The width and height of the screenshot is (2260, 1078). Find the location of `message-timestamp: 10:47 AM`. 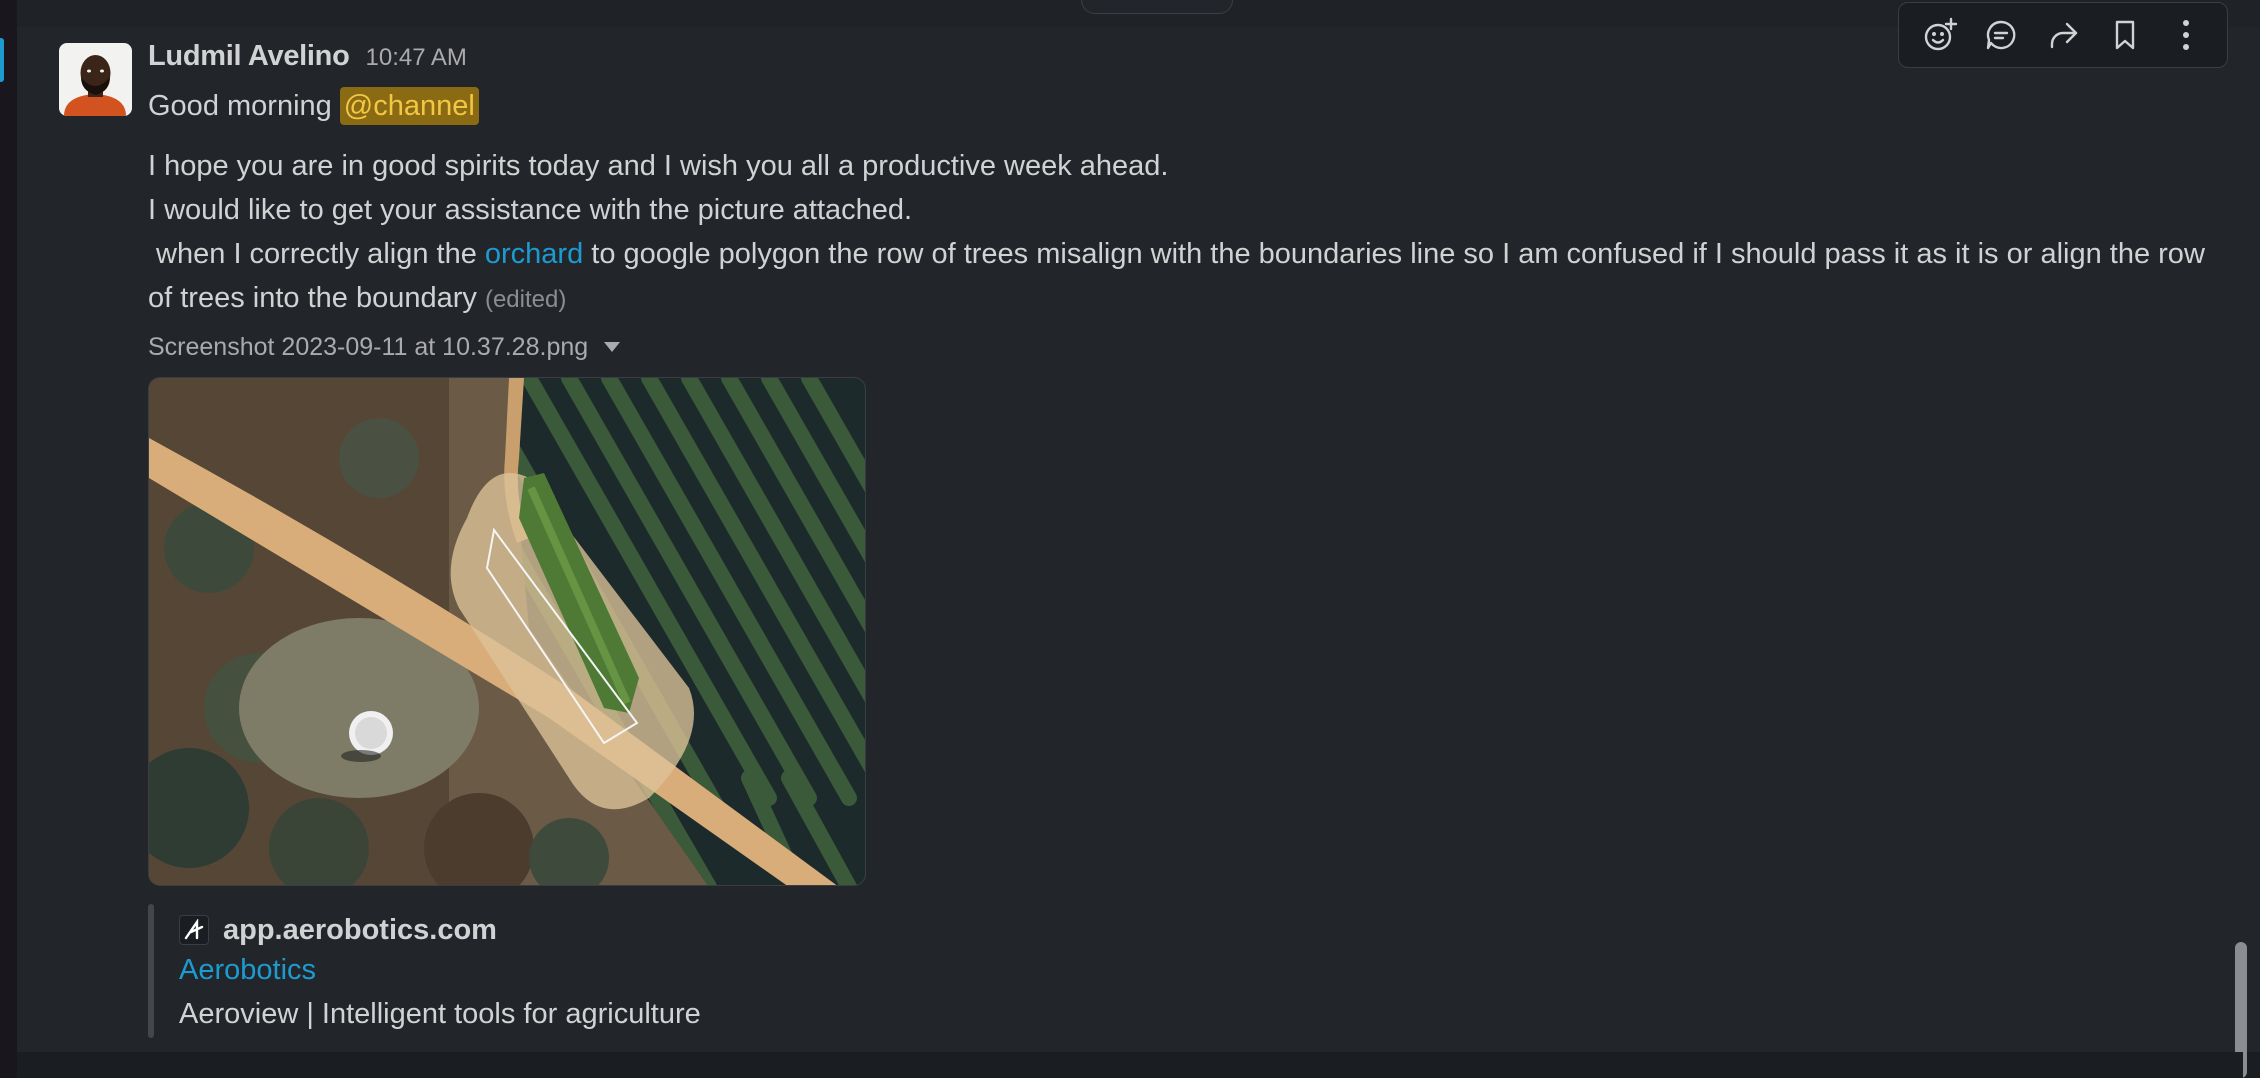

message-timestamp: 10:47 AM is located at coordinates (416, 58).